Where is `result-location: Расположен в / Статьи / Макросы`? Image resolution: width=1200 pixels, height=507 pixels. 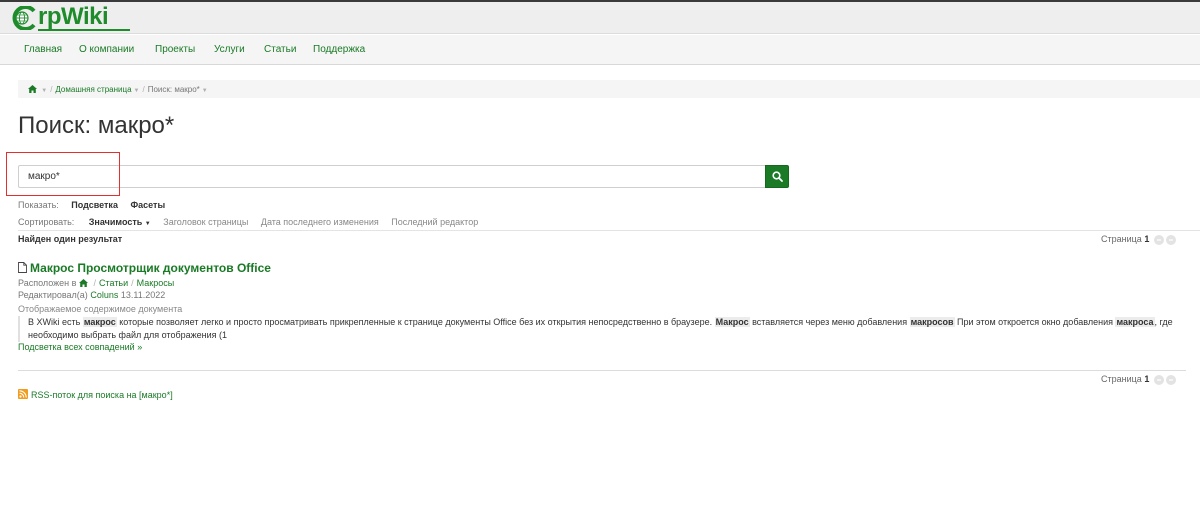 result-location: Расположен в / Статьи / Макросы is located at coordinates (96, 283).